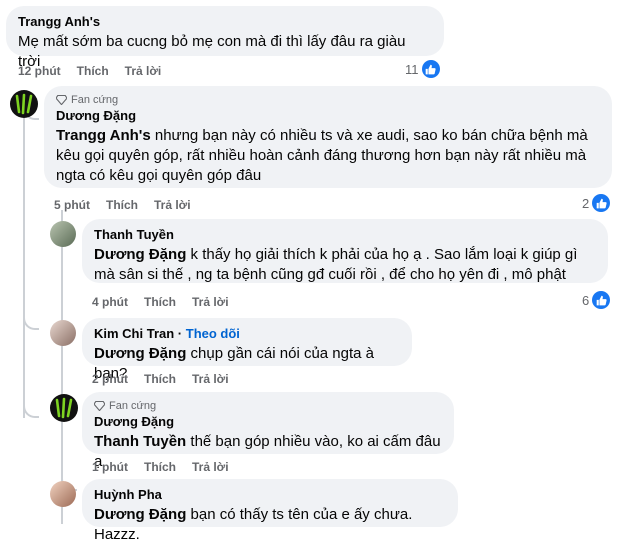 The height and width of the screenshot is (545, 631). I want to click on reaction-count: 11, so click(422, 69).